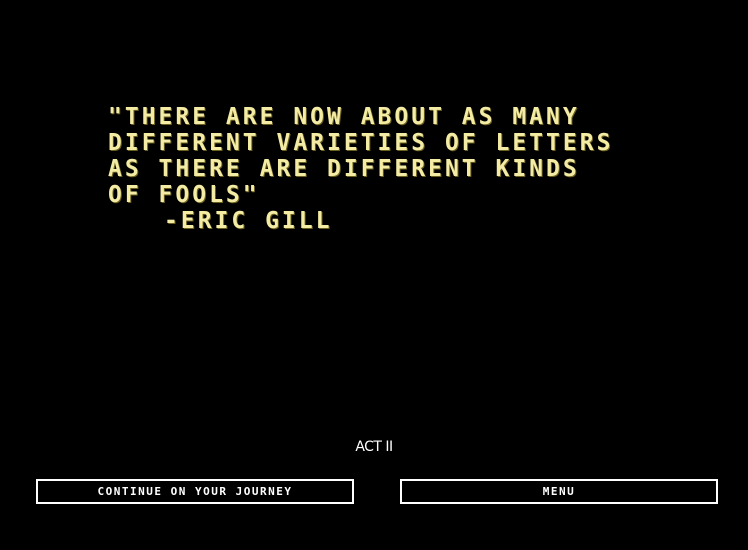 This screenshot has height=550, width=748. What do you see at coordinates (559, 491) in the screenshot?
I see `menu-button: MENU` at bounding box center [559, 491].